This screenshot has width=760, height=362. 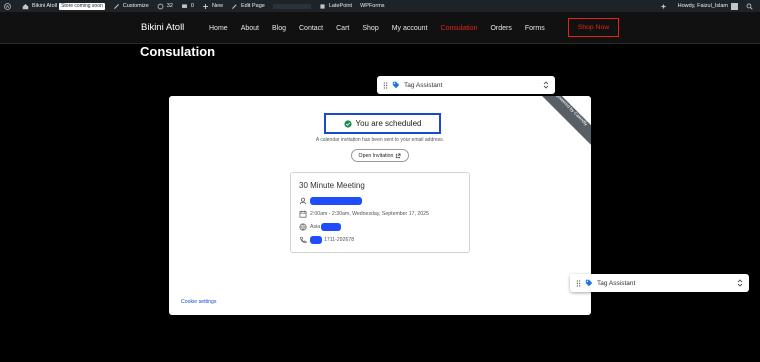 What do you see at coordinates (331, 227) in the screenshot?
I see `redacted-timezone` at bounding box center [331, 227].